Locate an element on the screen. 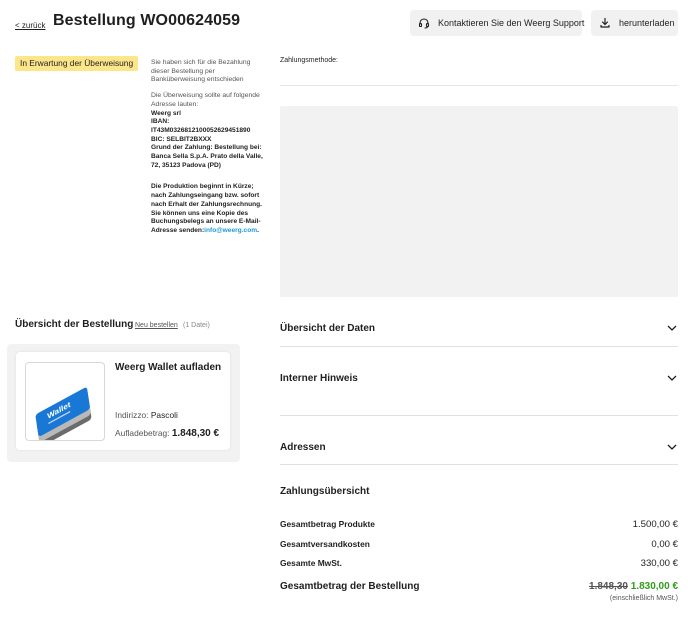 The image size is (688, 624). company-name: Weerg srl is located at coordinates (166, 113).